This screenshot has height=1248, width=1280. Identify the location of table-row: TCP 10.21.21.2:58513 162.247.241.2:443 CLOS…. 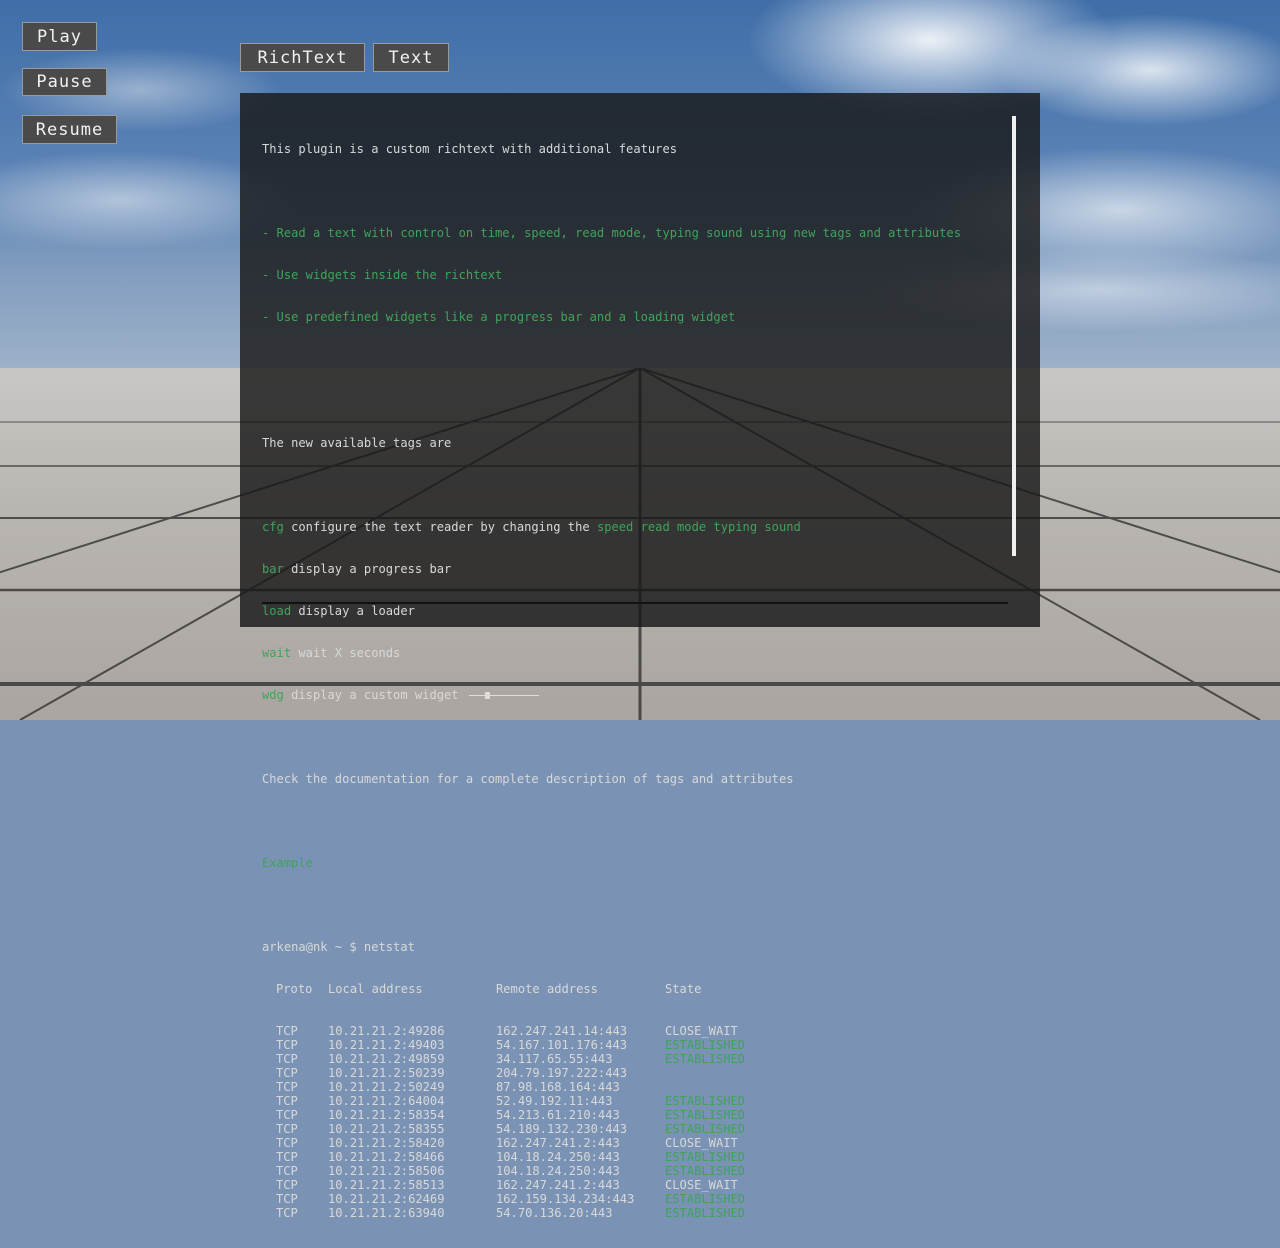
(634, 1185).